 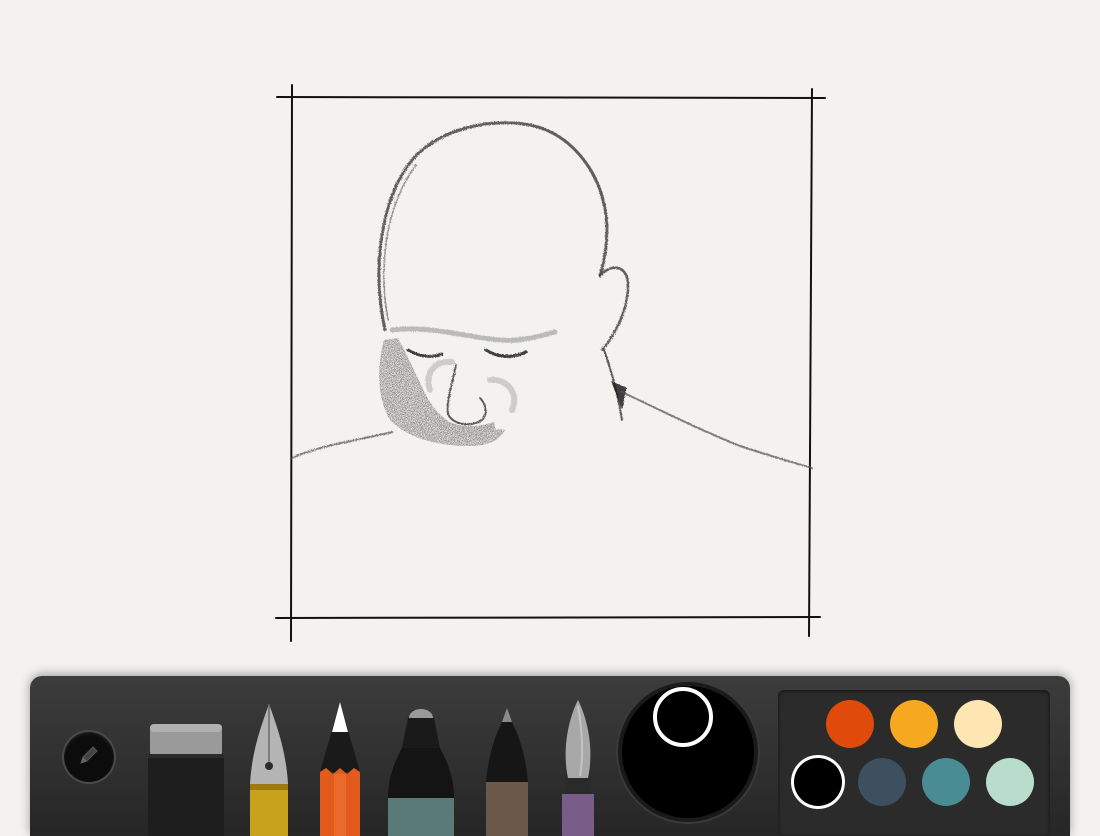 What do you see at coordinates (850, 724) in the screenshot?
I see `swatch-orange` at bounding box center [850, 724].